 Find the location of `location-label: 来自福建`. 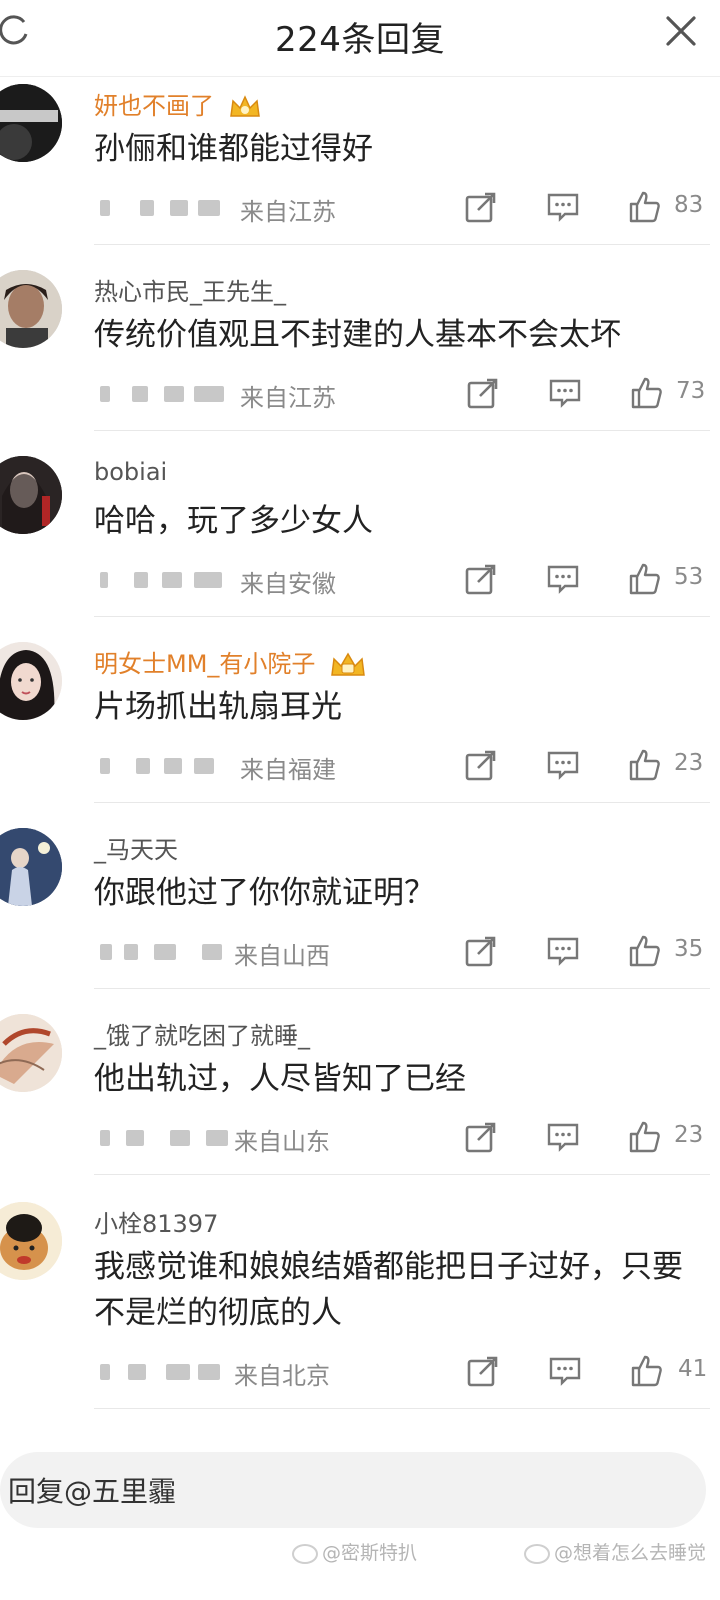

location-label: 来自福建 is located at coordinates (288, 770).